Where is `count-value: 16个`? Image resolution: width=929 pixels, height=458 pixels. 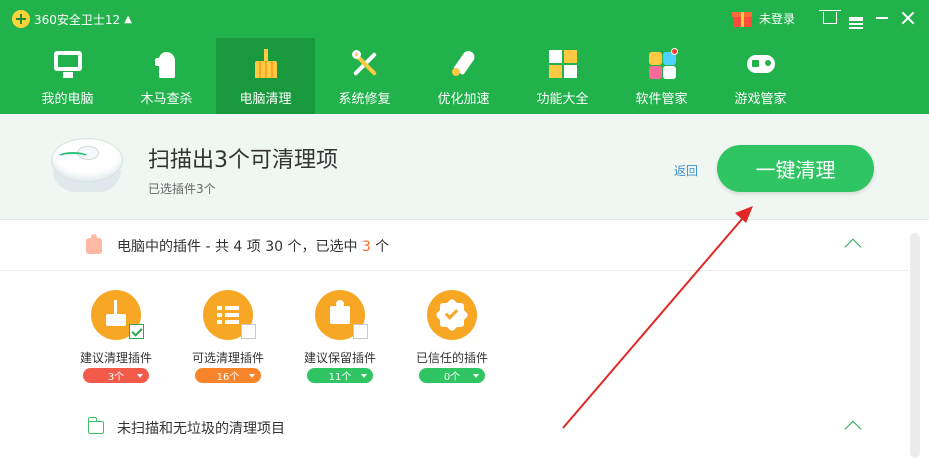
count-value: 16个 is located at coordinates (228, 377).